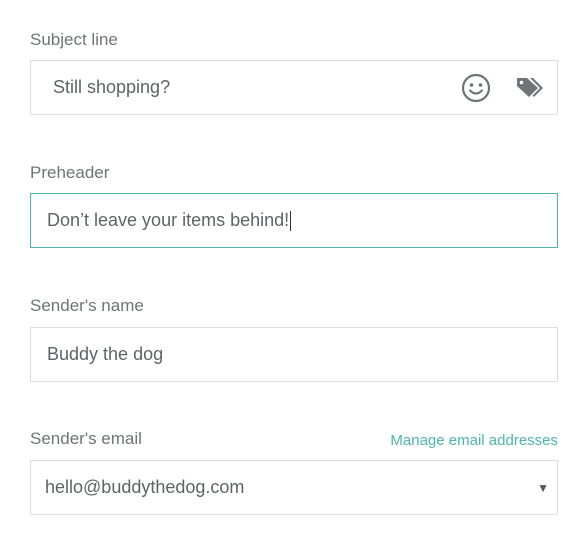 Image resolution: width=574 pixels, height=534 pixels. Describe the element at coordinates (294, 354) in the screenshot. I see `sender-name-field: Buddy the dog` at that location.